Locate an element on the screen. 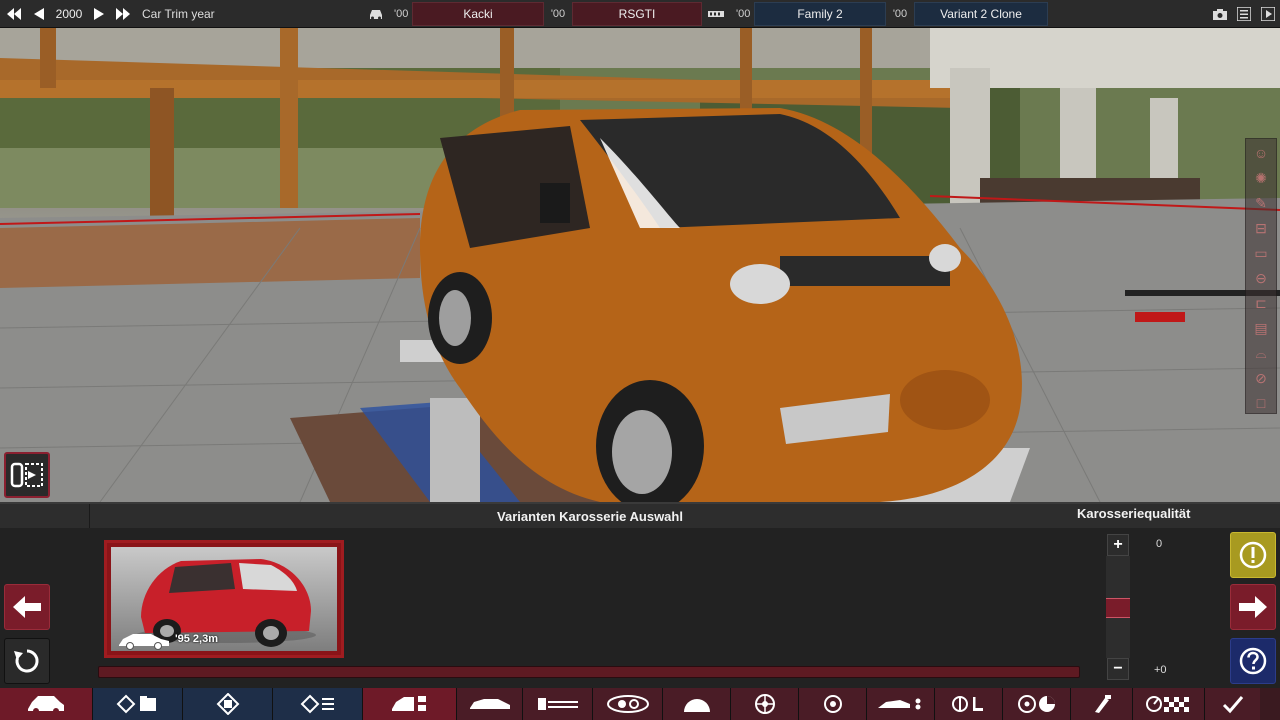 The height and width of the screenshot is (720, 1280). brakes-icon is located at coordinates (696, 705).